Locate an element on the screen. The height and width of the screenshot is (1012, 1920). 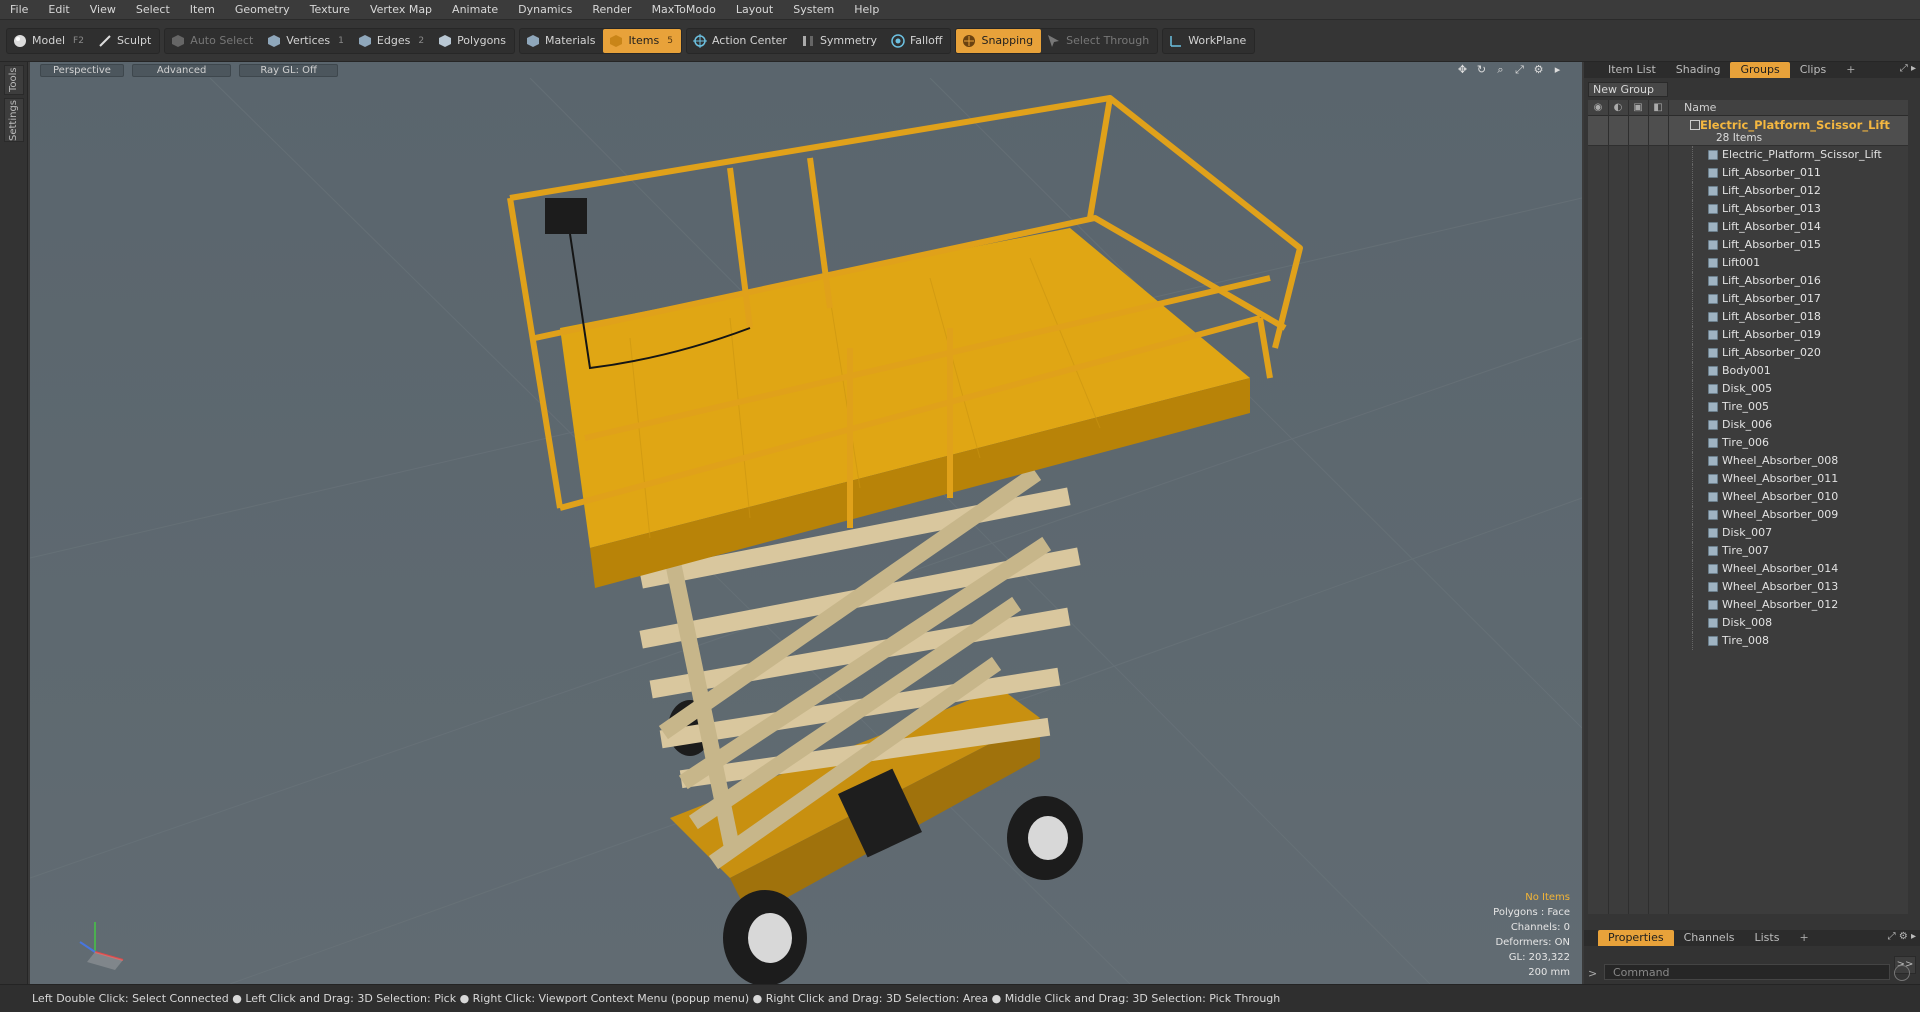
workplane-button: WorkPlane is located at coordinates (1208, 41).